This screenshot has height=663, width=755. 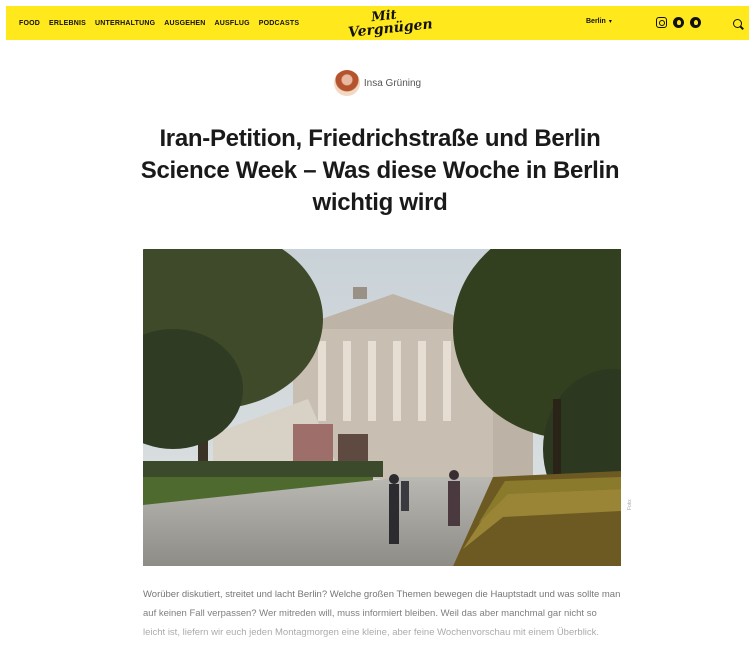 What do you see at coordinates (392, 83) in the screenshot?
I see `author-name: Insa Grüning` at bounding box center [392, 83].